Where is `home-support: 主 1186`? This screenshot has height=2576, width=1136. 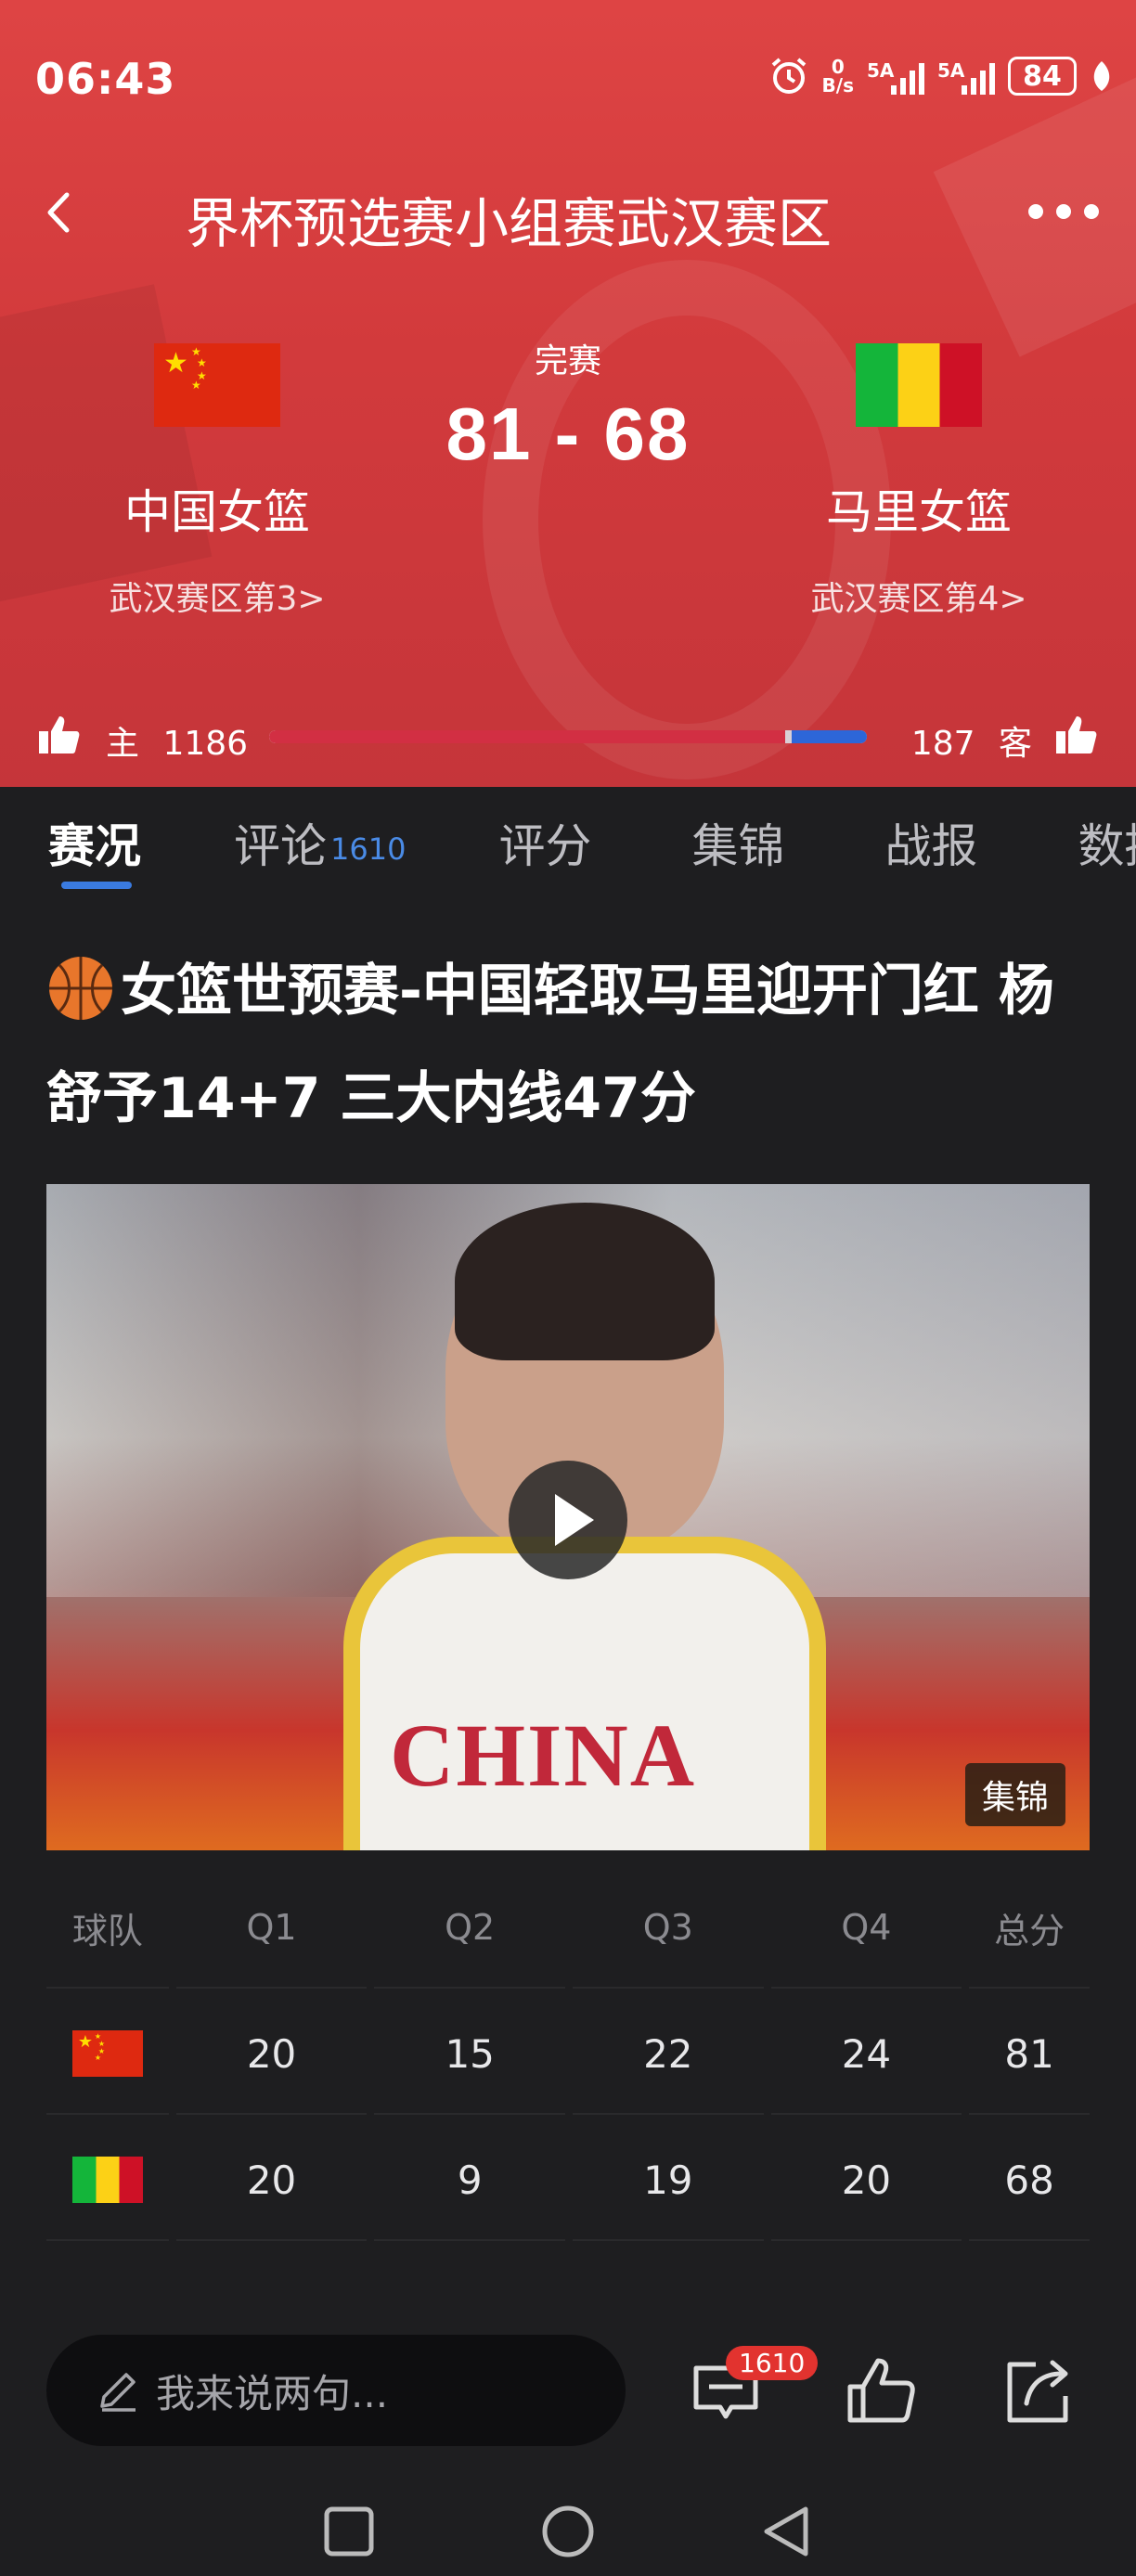
home-support: 主 1186 is located at coordinates (177, 741).